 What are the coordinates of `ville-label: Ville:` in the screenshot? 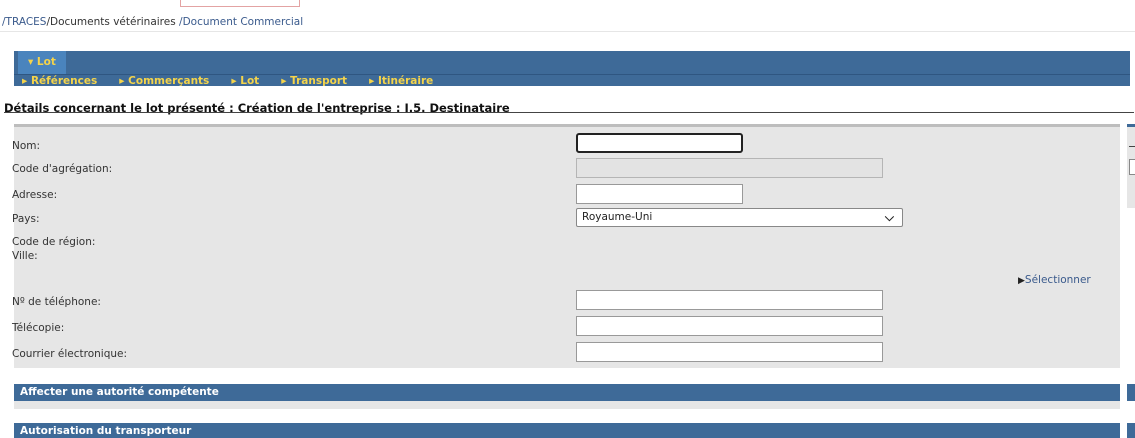 It's located at (25, 256).